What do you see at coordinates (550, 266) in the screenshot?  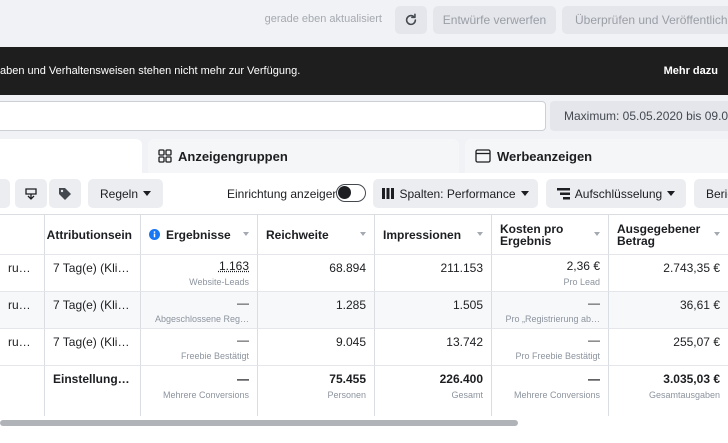 I see `cpr-value: 2,36 €` at bounding box center [550, 266].